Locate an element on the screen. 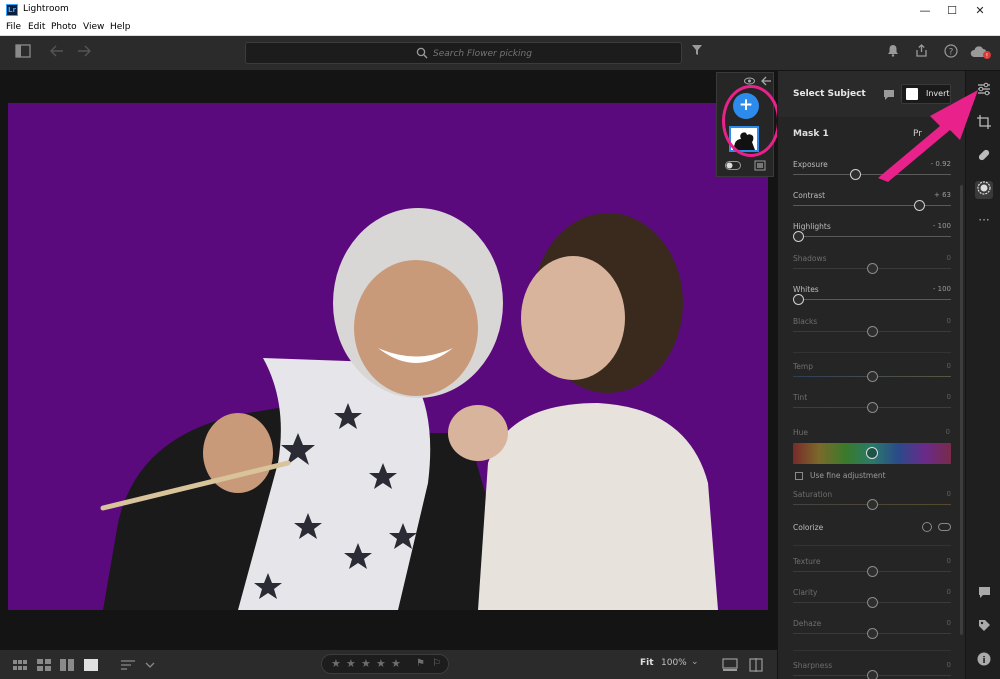 Image resolution: width=1000 pixels, height=679 pixels. temp-slider: Temp 0 is located at coordinates (872, 376).